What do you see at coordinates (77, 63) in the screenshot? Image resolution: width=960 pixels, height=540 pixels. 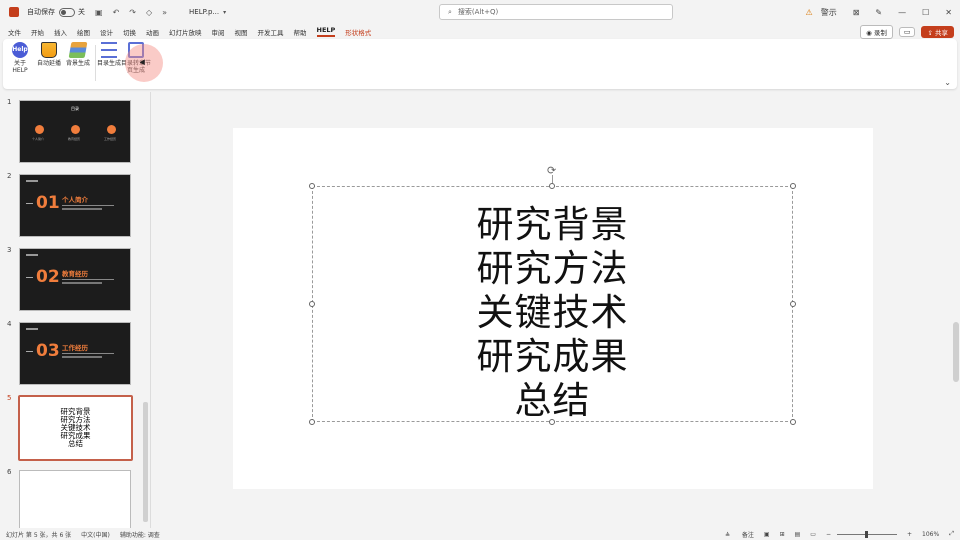 I see `background-gen-label: 背景生成` at bounding box center [77, 63].